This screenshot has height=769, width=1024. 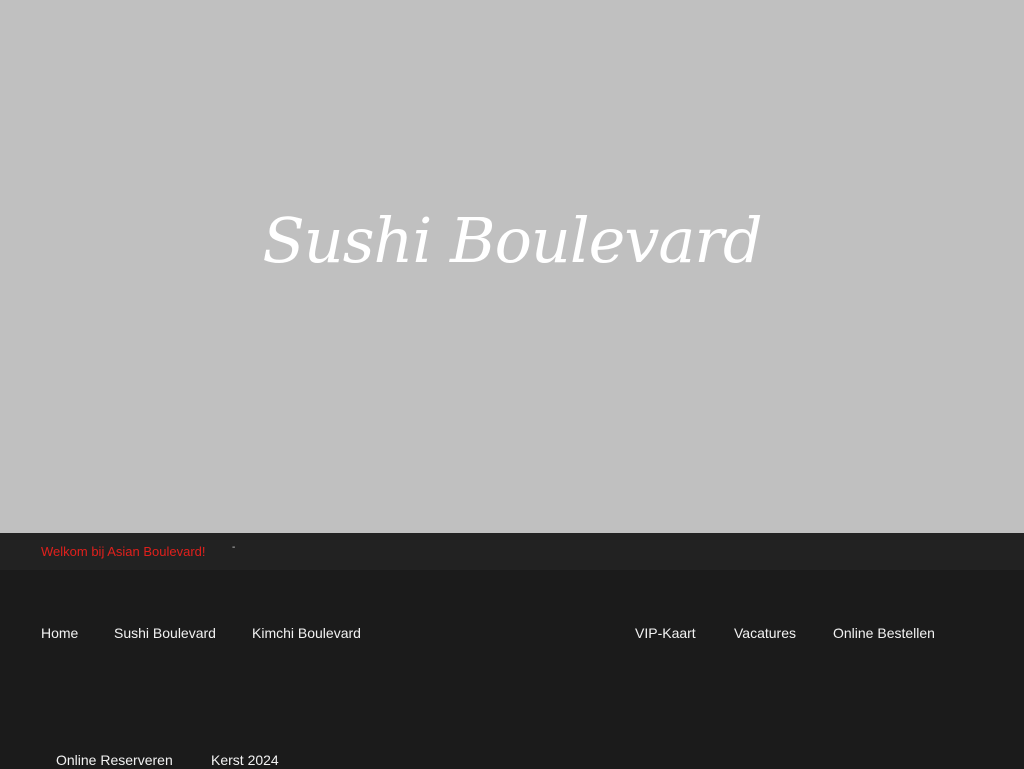 I want to click on nav-link-sushi-boulevard: Sushi Boulevard, so click(x=165, y=633).